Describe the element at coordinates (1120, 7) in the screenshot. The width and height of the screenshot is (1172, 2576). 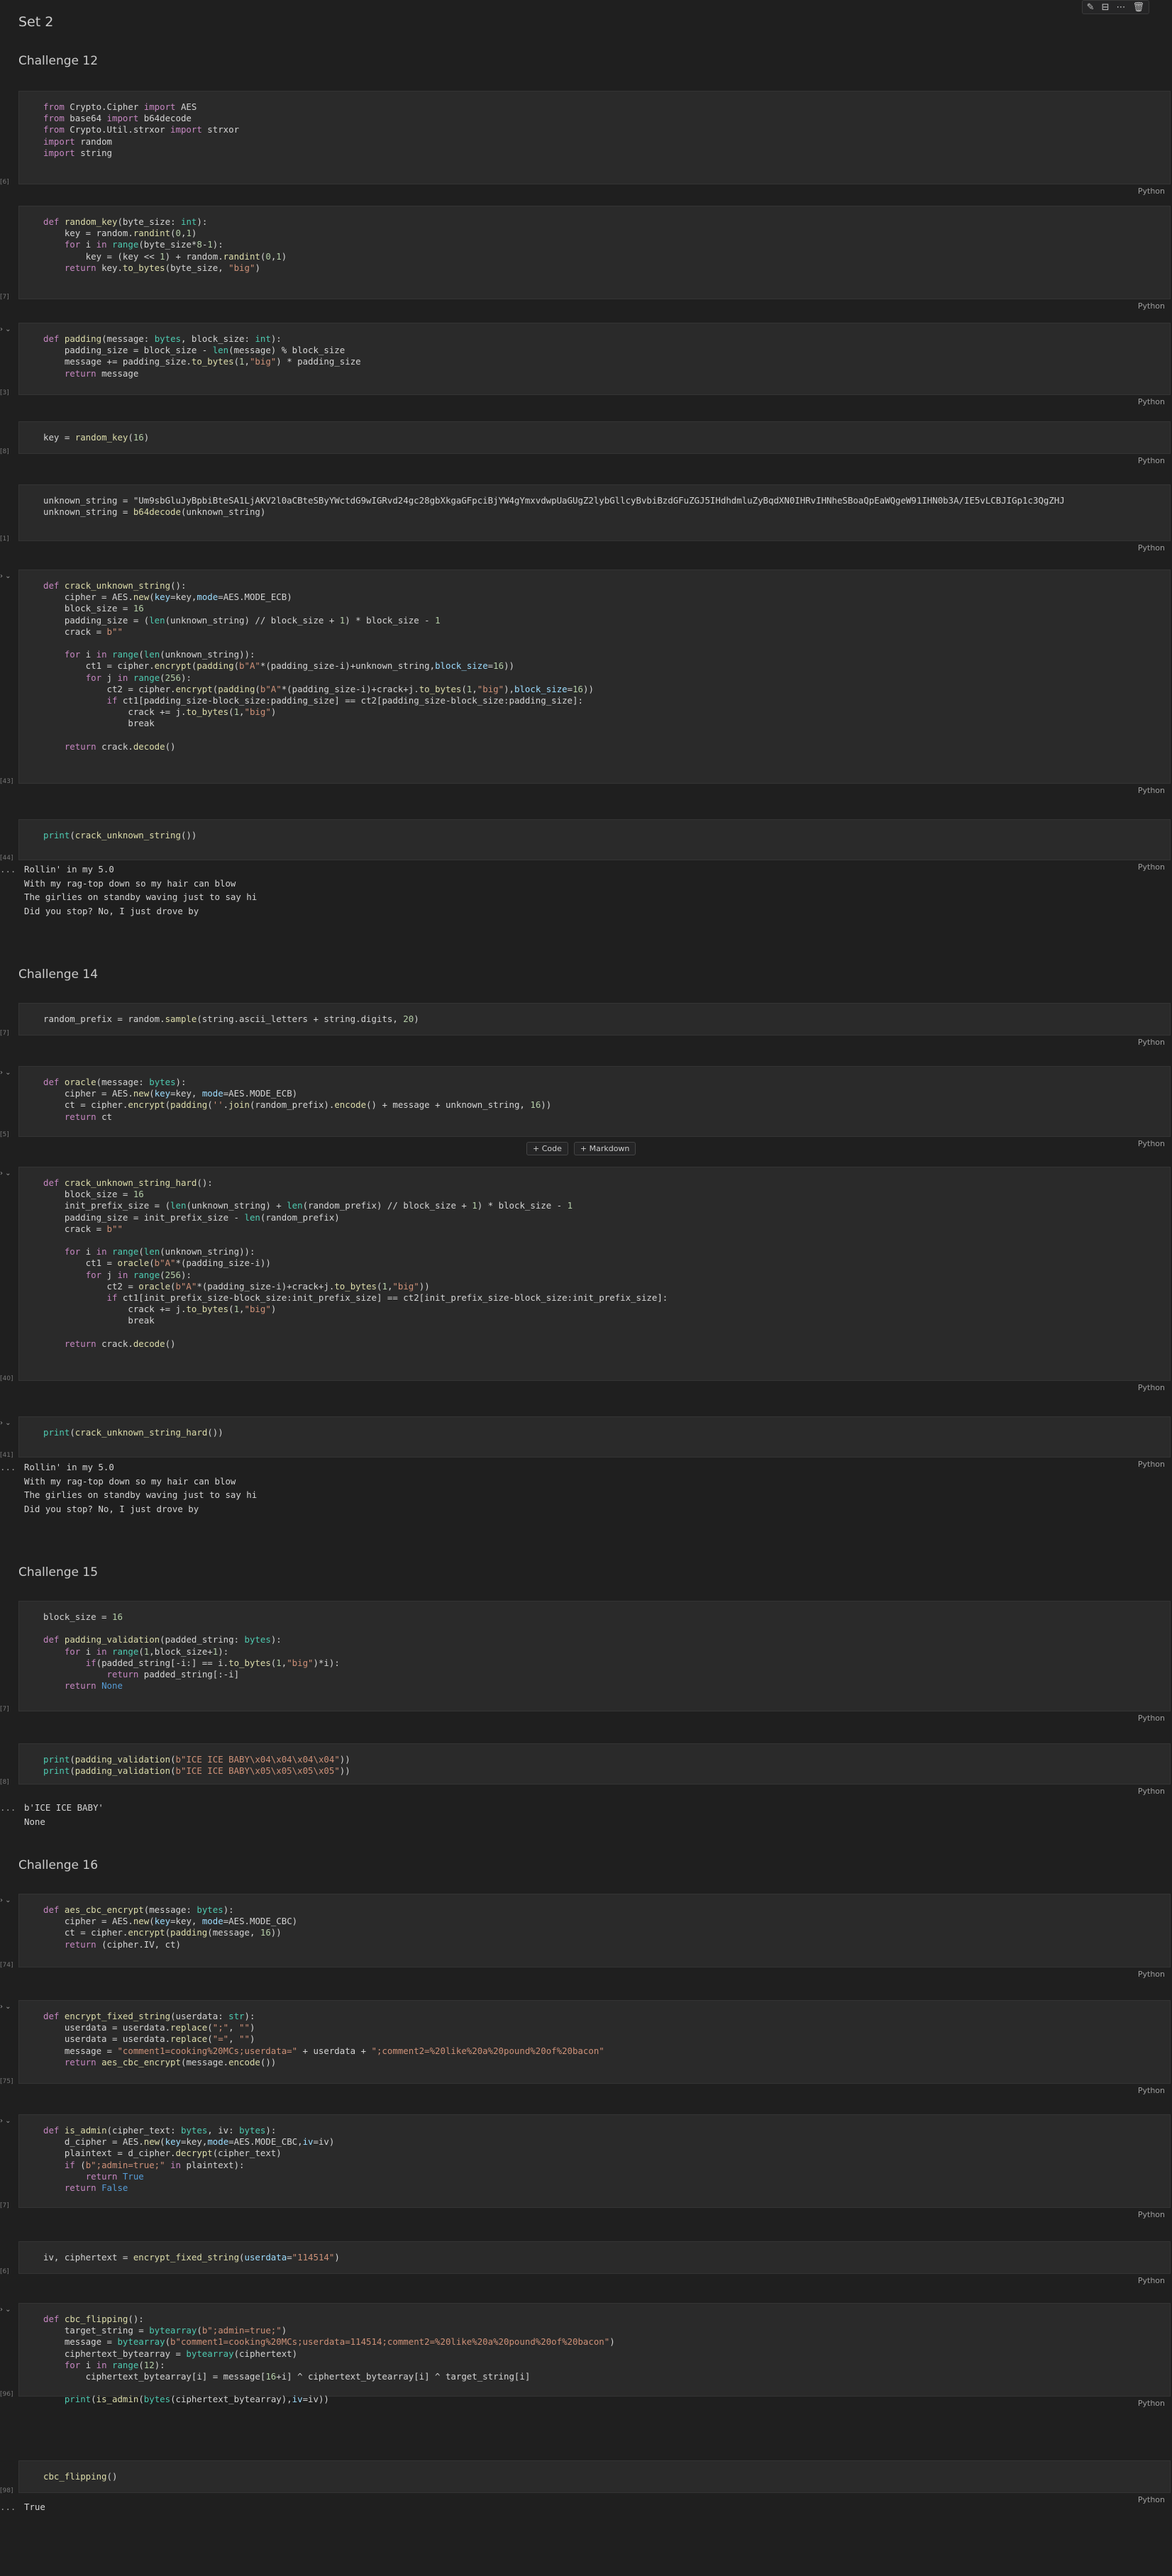
I see `more-icon: ⋯` at that location.